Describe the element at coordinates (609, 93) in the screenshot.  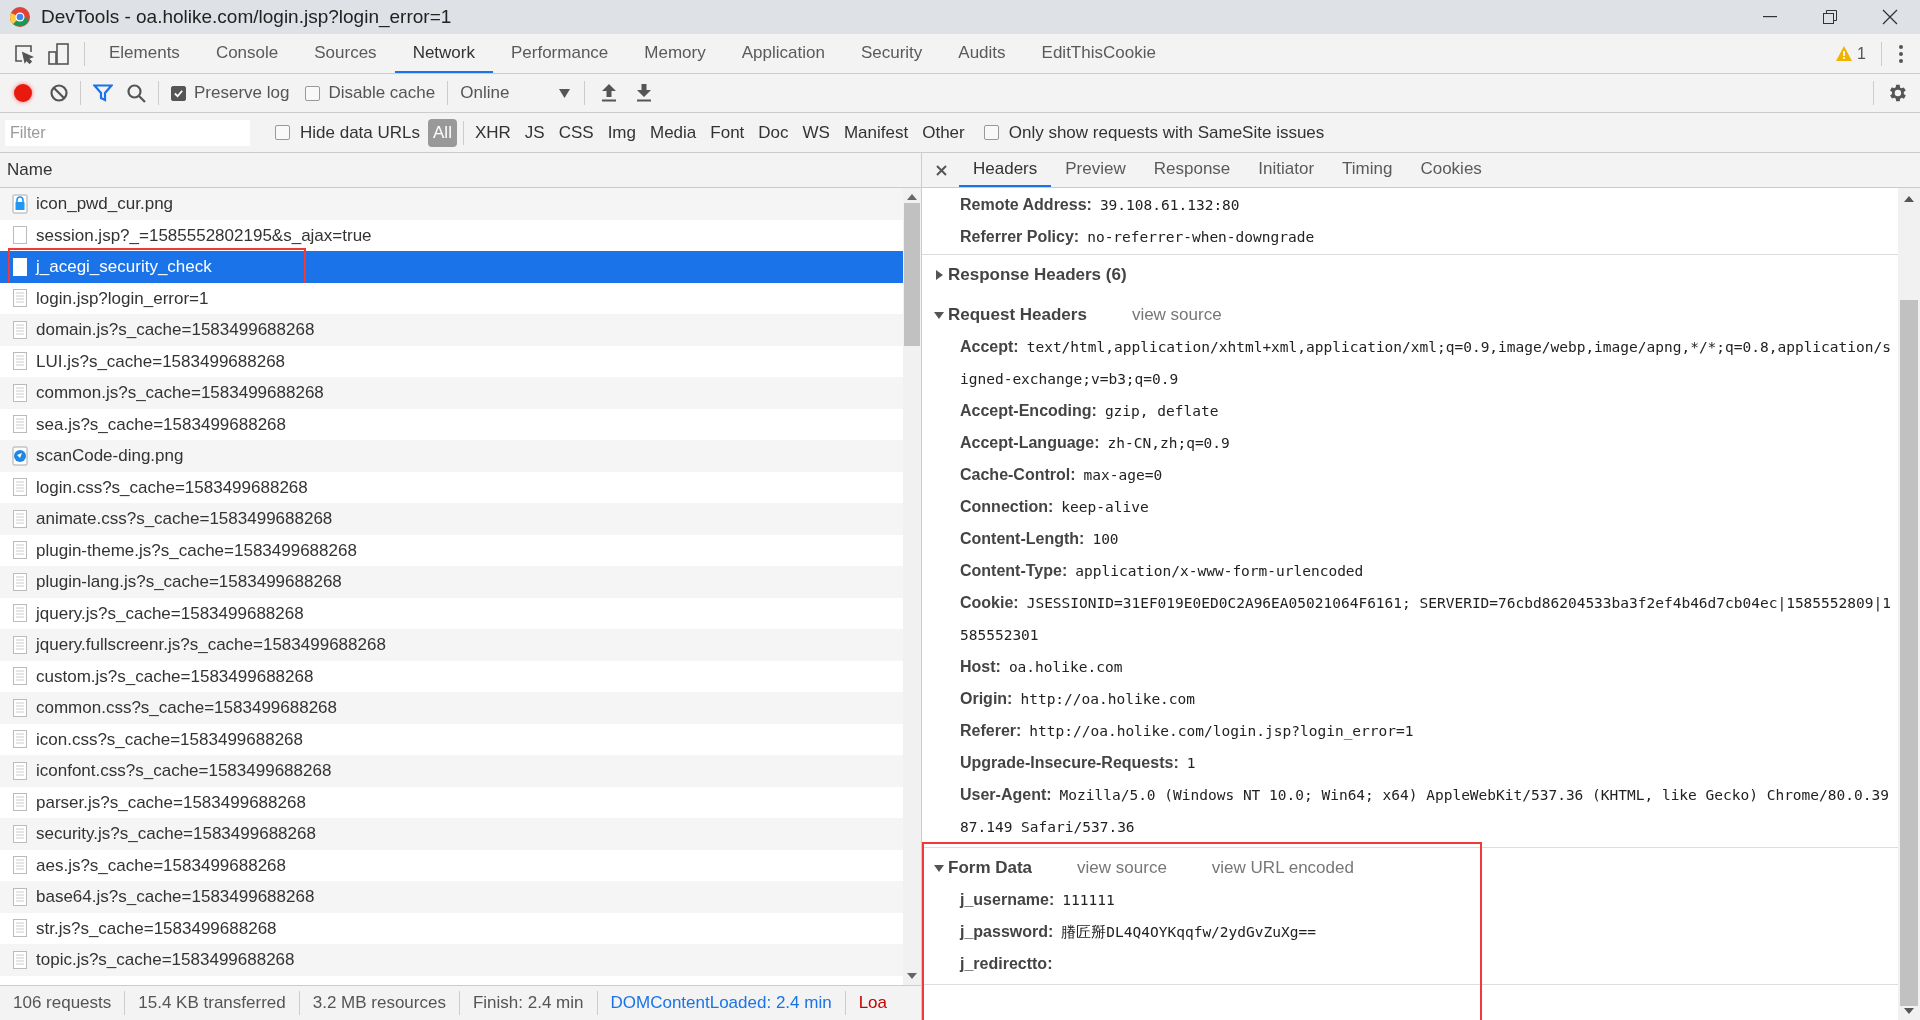
I see `upload-icon` at that location.